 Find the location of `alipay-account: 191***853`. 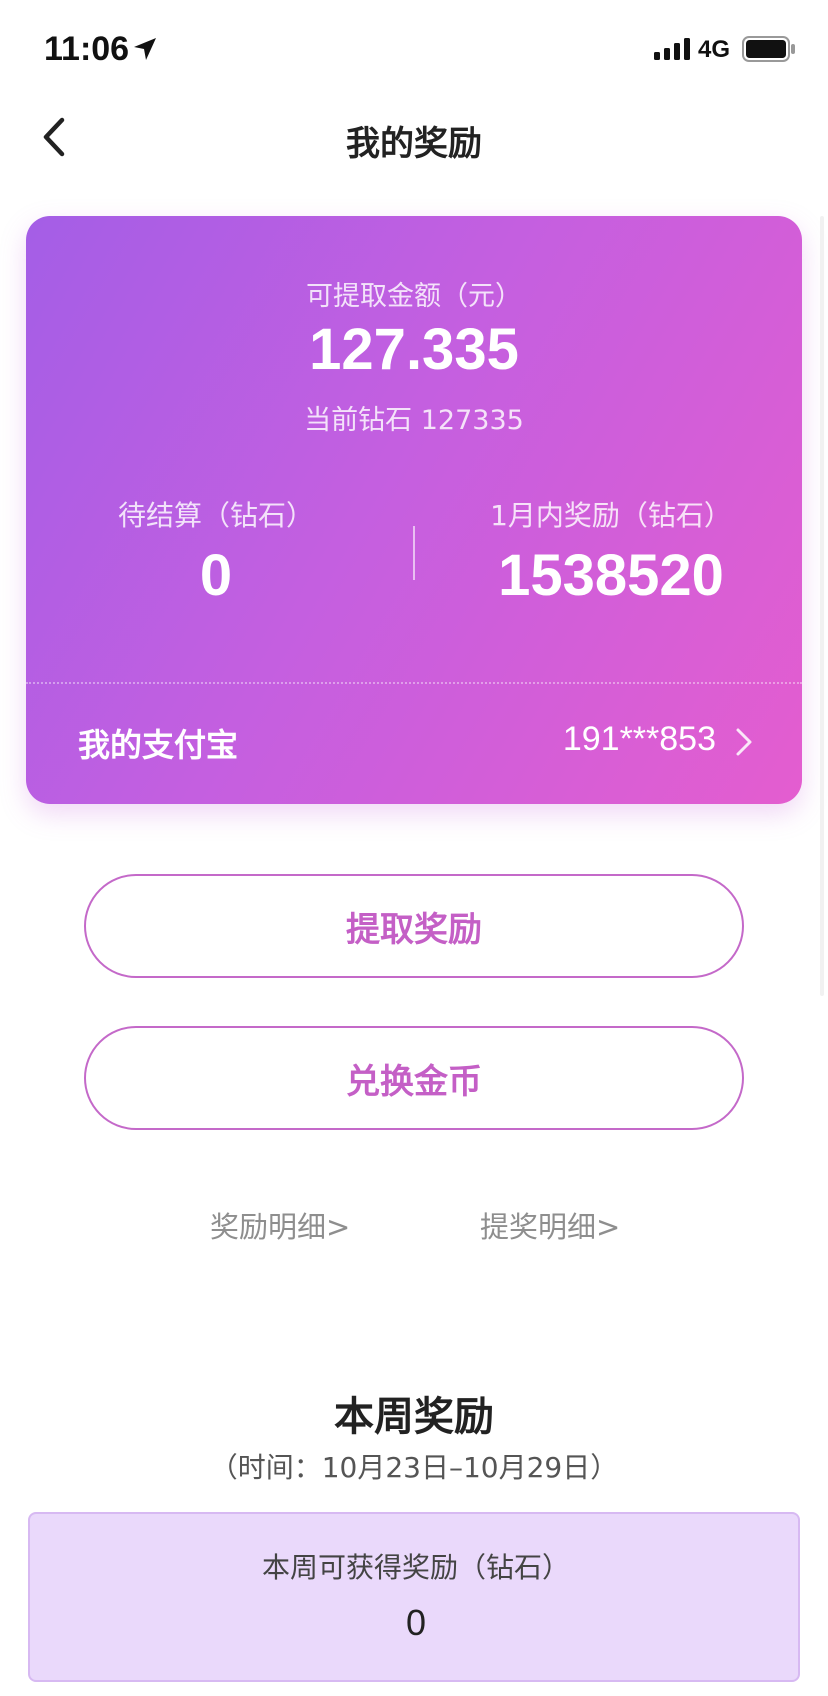

alipay-account: 191***853 is located at coordinates (639, 739).